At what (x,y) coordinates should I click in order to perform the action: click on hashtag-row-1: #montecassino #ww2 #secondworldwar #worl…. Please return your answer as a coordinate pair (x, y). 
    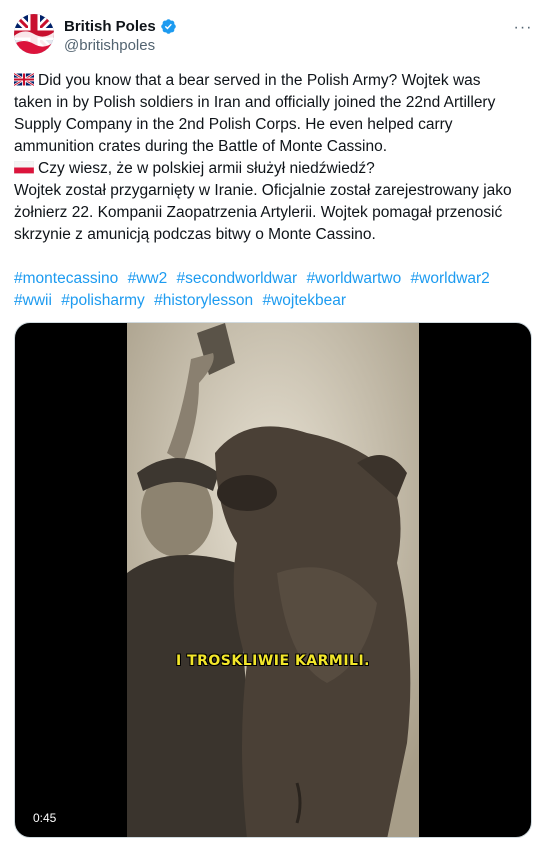
    Looking at the image, I should click on (274, 279).